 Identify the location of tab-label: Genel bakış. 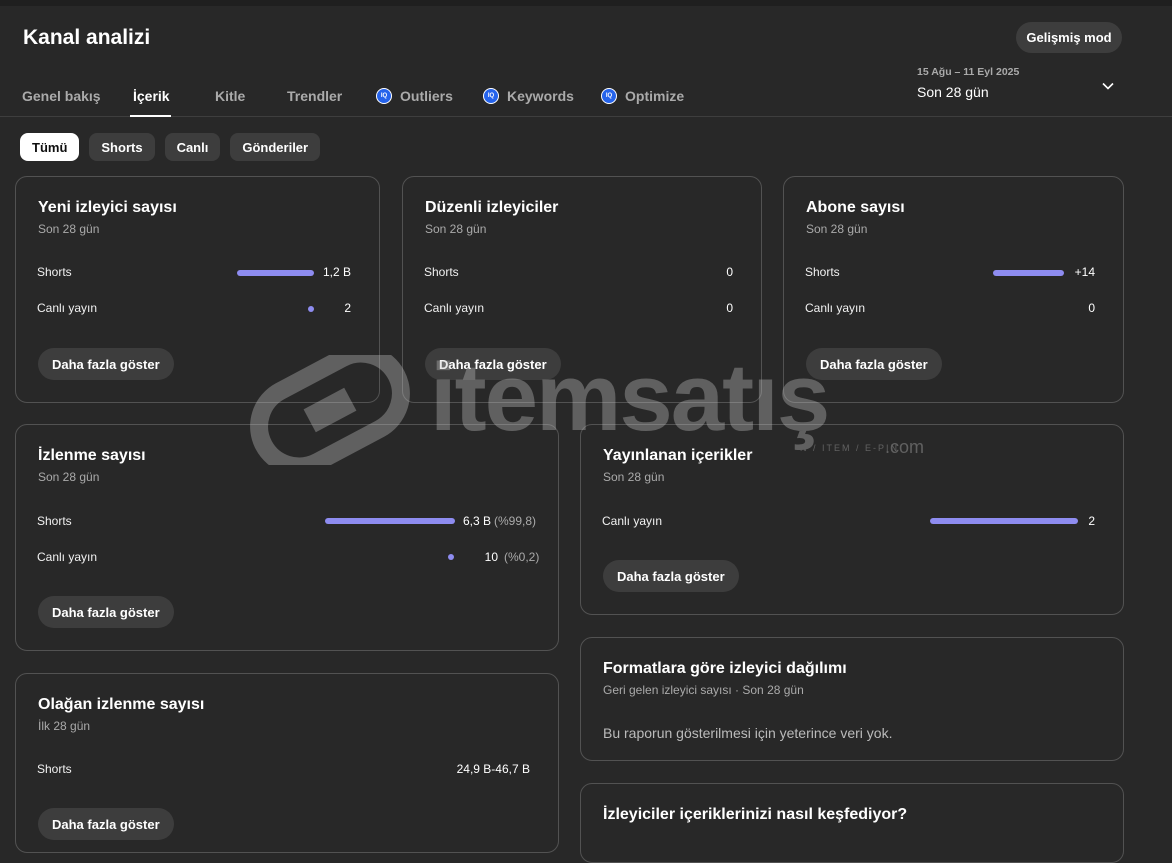
(61, 96).